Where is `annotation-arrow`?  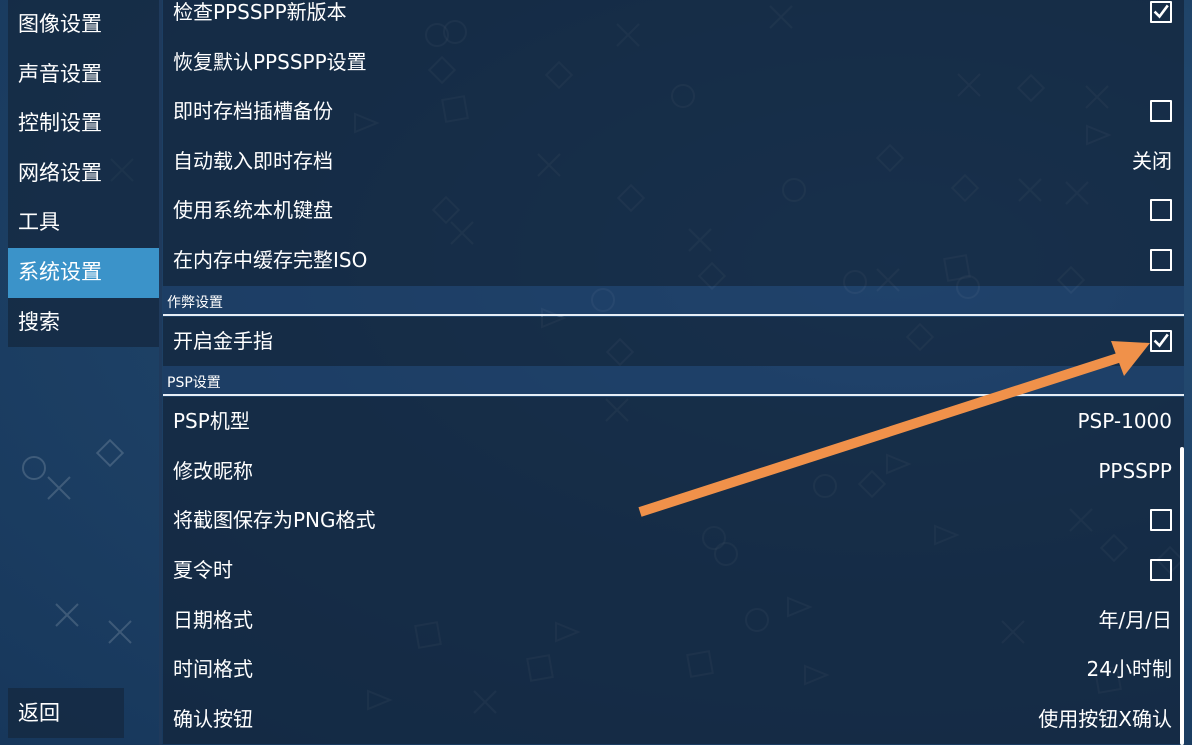 annotation-arrow is located at coordinates (894, 429).